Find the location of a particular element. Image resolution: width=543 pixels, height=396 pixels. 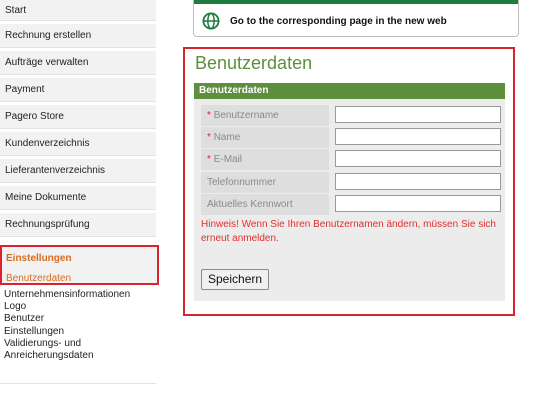

sidebar-item-einstellungen: Einstellungen is located at coordinates (39, 258).